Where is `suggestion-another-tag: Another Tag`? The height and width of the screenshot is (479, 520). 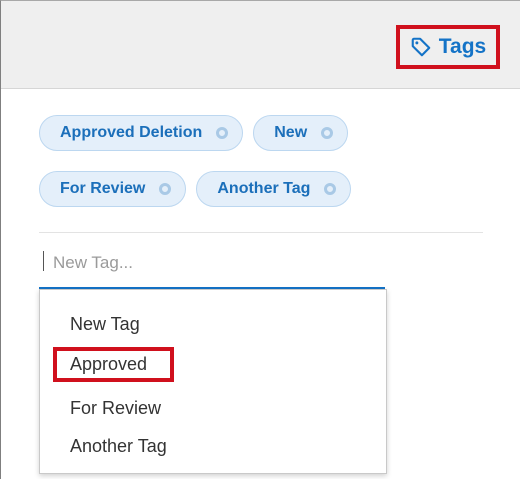
suggestion-another-tag: Another Tag is located at coordinates (118, 446).